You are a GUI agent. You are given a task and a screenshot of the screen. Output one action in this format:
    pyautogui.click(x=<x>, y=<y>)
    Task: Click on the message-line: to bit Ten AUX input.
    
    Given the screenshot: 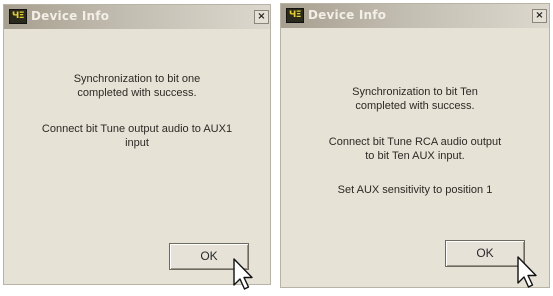 What is the action you would take?
    pyautogui.click(x=415, y=156)
    